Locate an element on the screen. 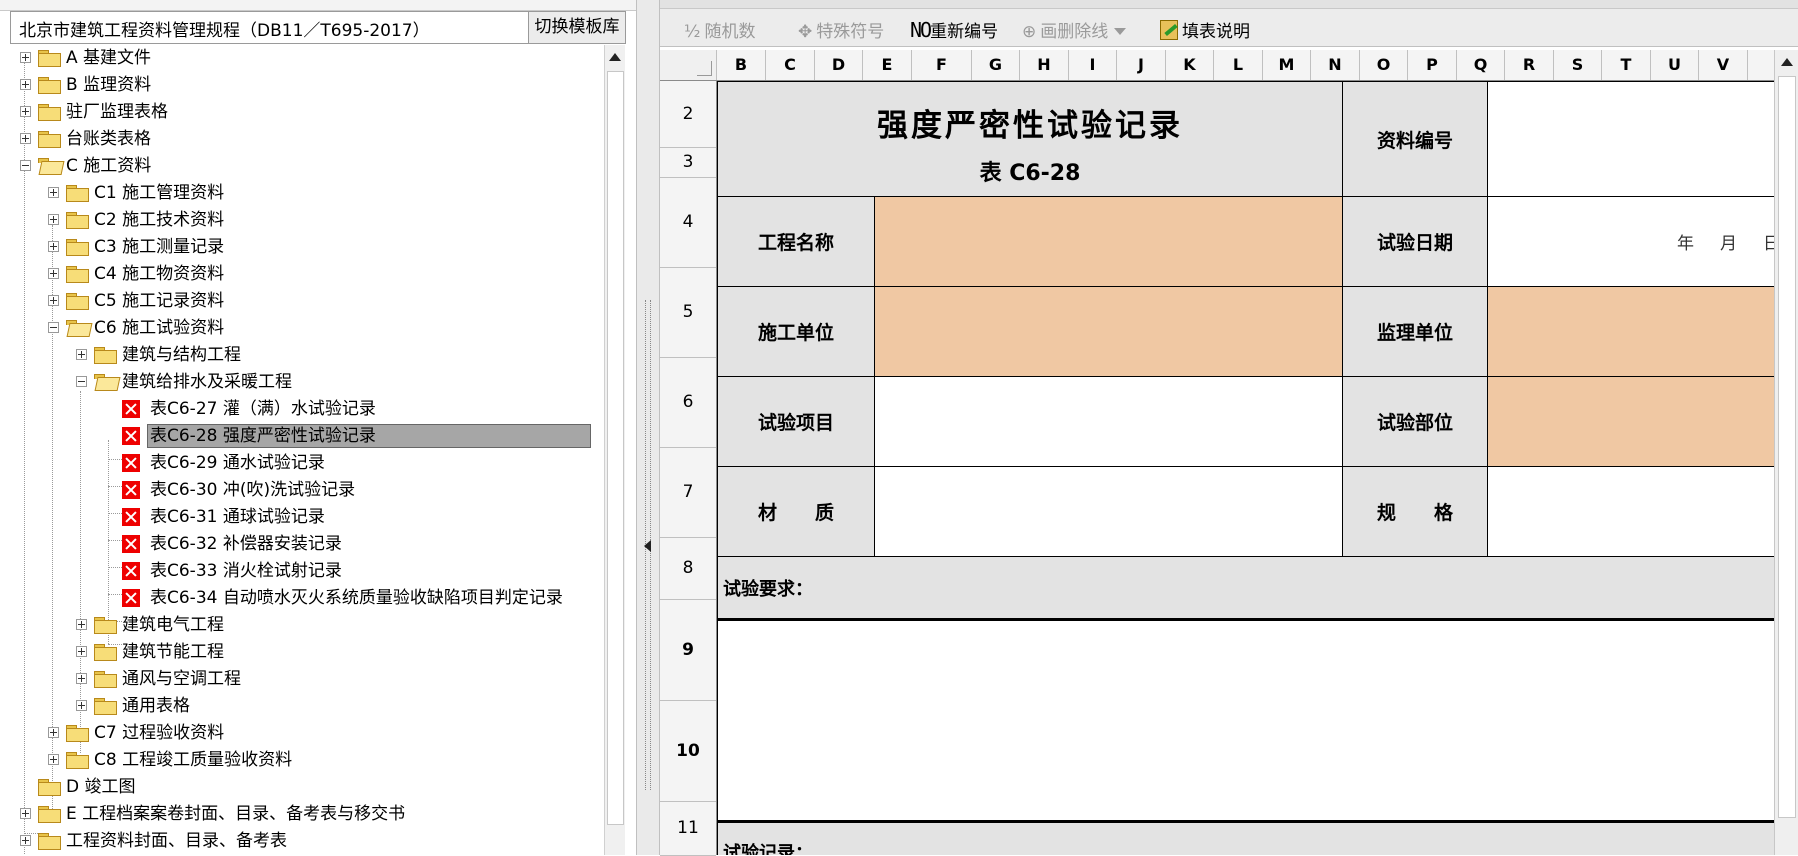 Image resolution: width=1798 pixels, height=856 pixels. row-11: 11 is located at coordinates (688, 829).